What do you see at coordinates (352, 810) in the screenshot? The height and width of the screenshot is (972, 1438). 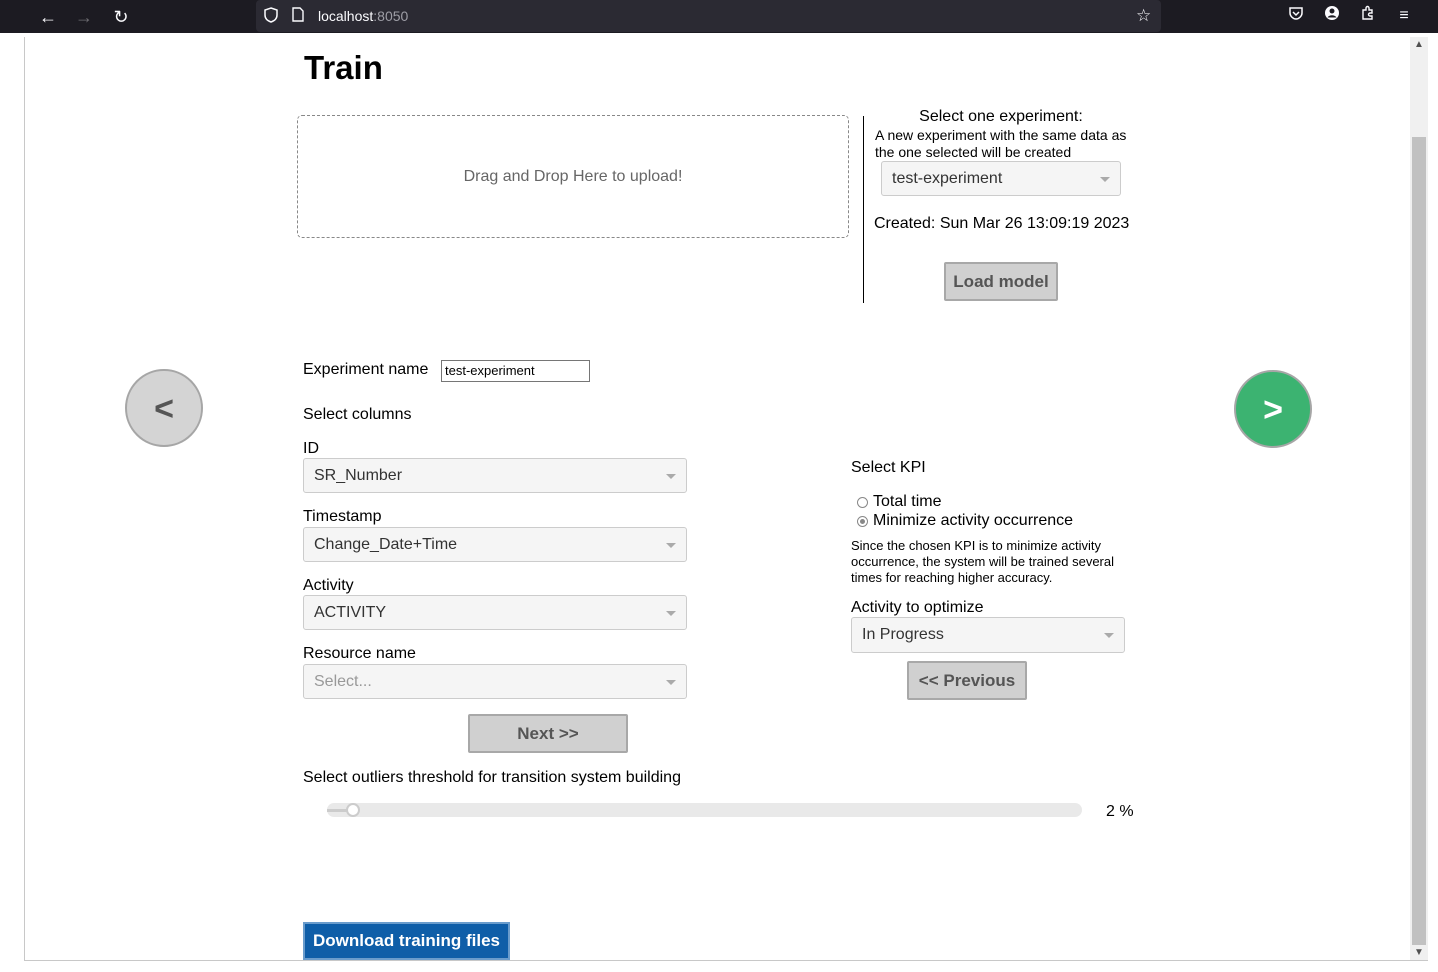 I see `outliers-slider-handle` at bounding box center [352, 810].